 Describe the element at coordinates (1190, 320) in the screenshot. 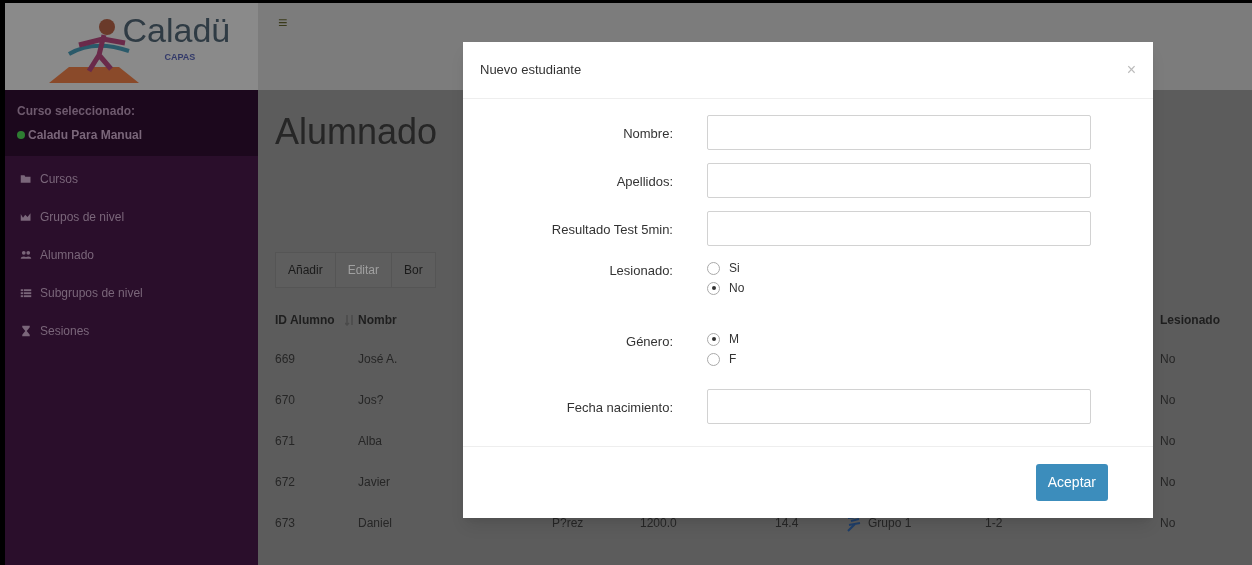

I see `column-header: Lesionado` at that location.